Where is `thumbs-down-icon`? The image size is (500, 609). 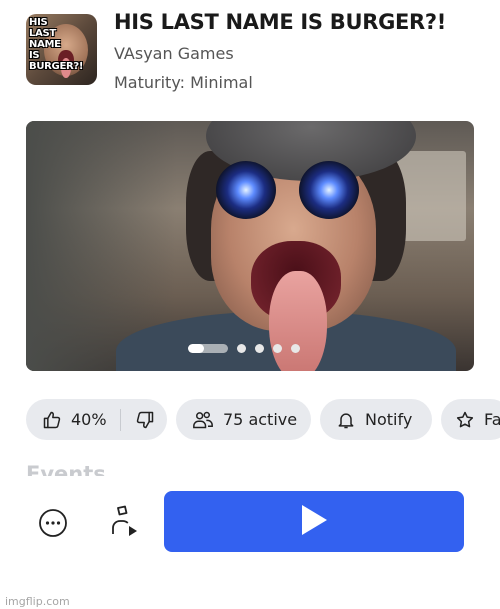
thumbs-down-icon is located at coordinates (145, 420).